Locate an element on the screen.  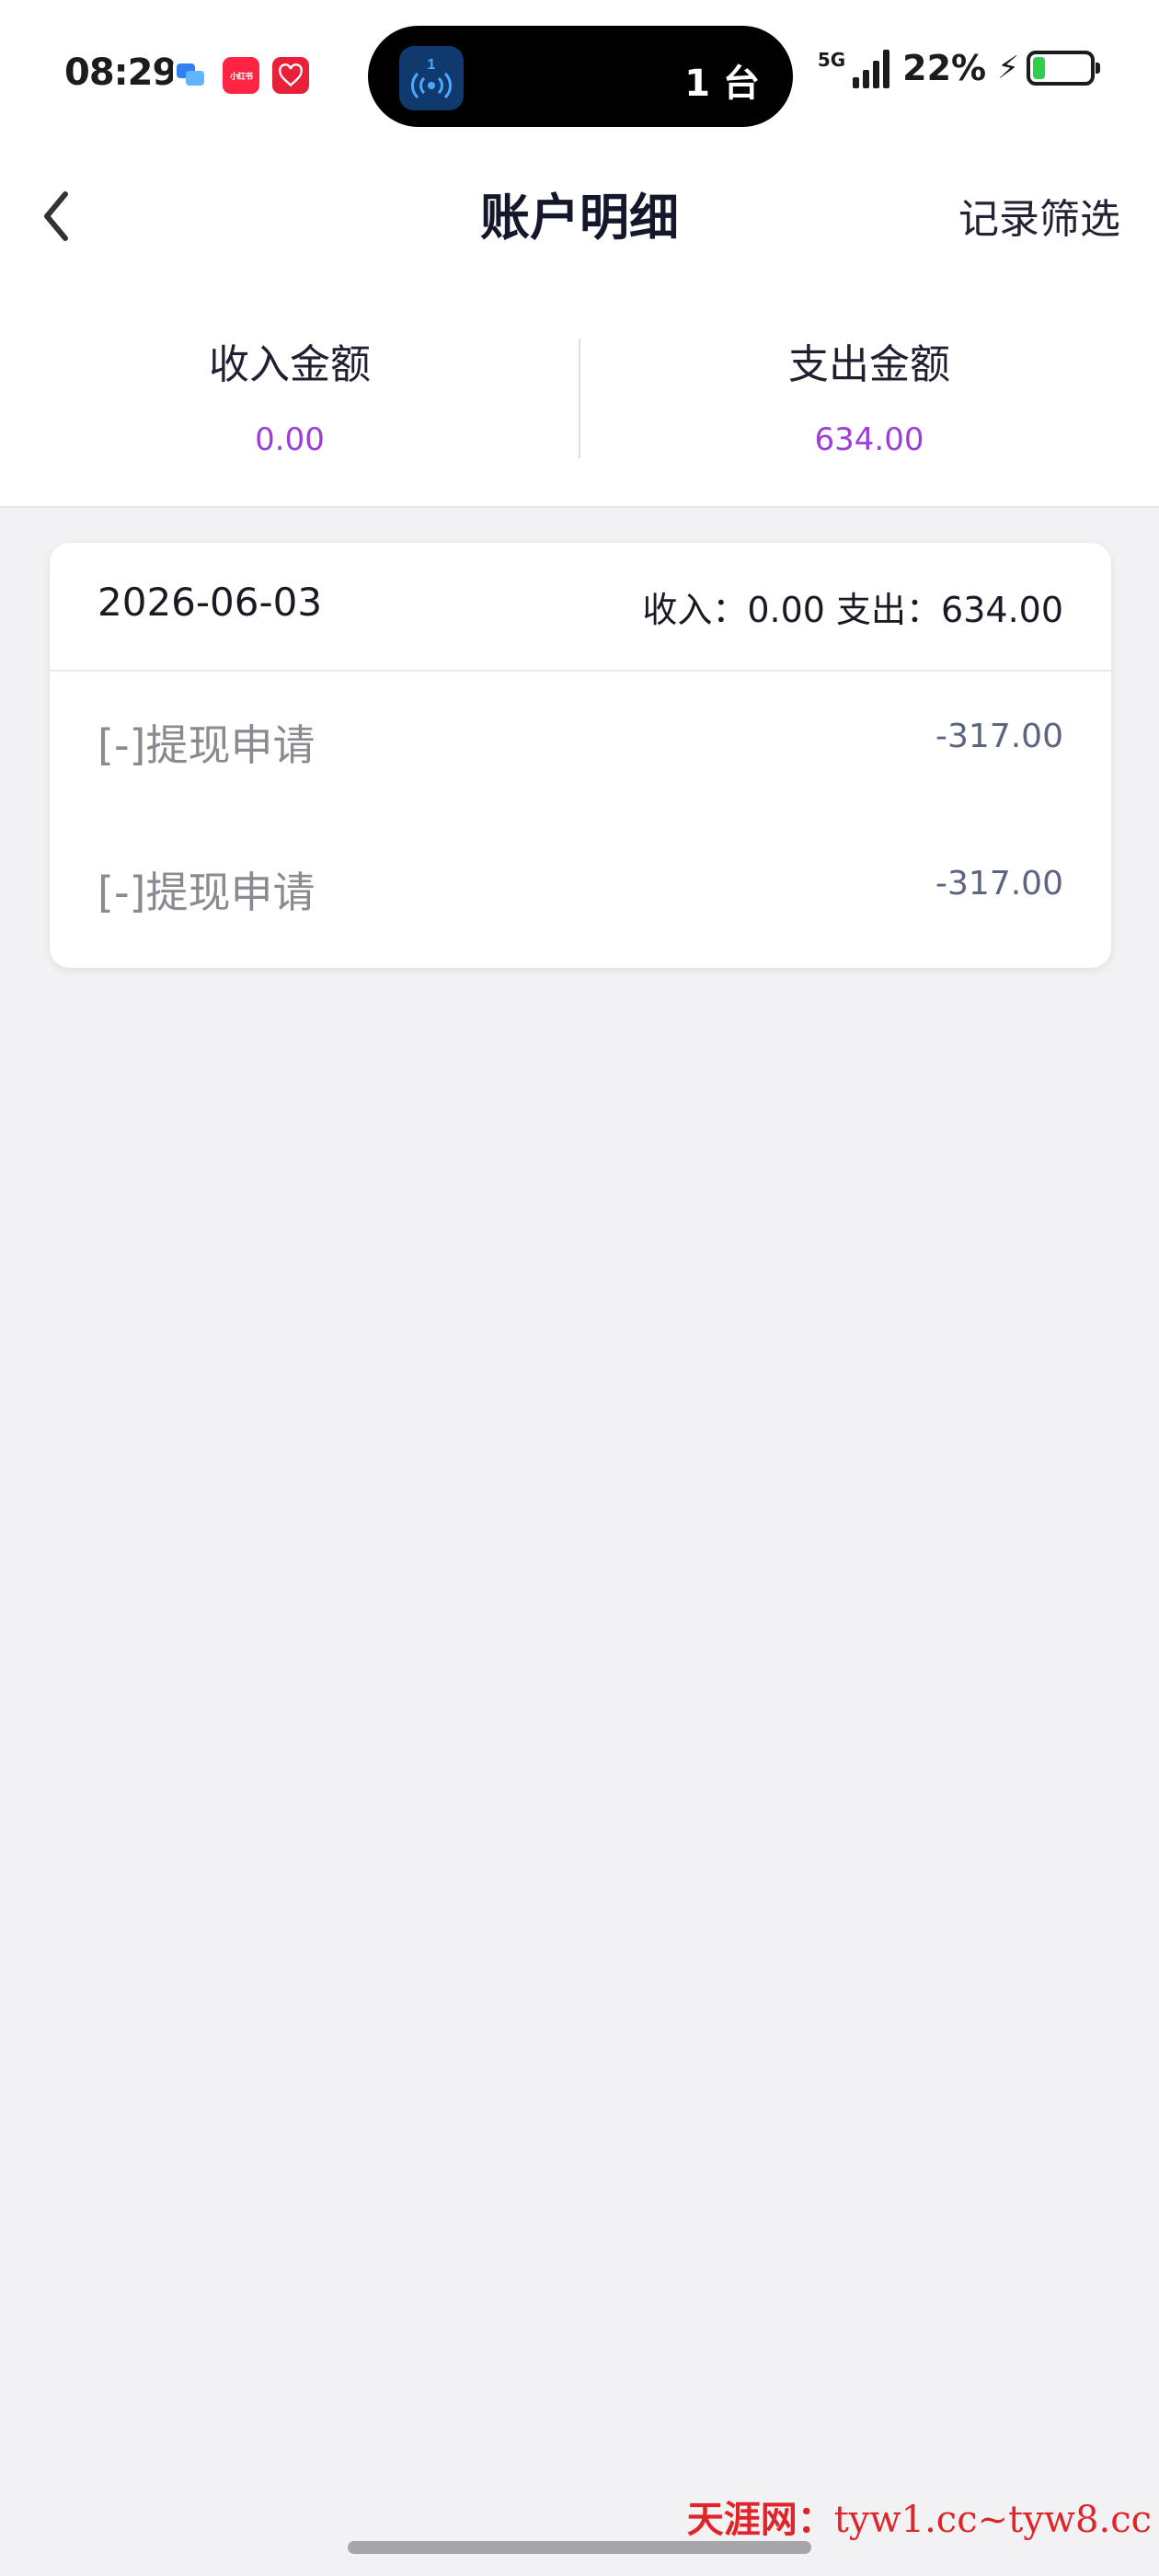
xiaohongshu-icon: 小红书 is located at coordinates (241, 75).